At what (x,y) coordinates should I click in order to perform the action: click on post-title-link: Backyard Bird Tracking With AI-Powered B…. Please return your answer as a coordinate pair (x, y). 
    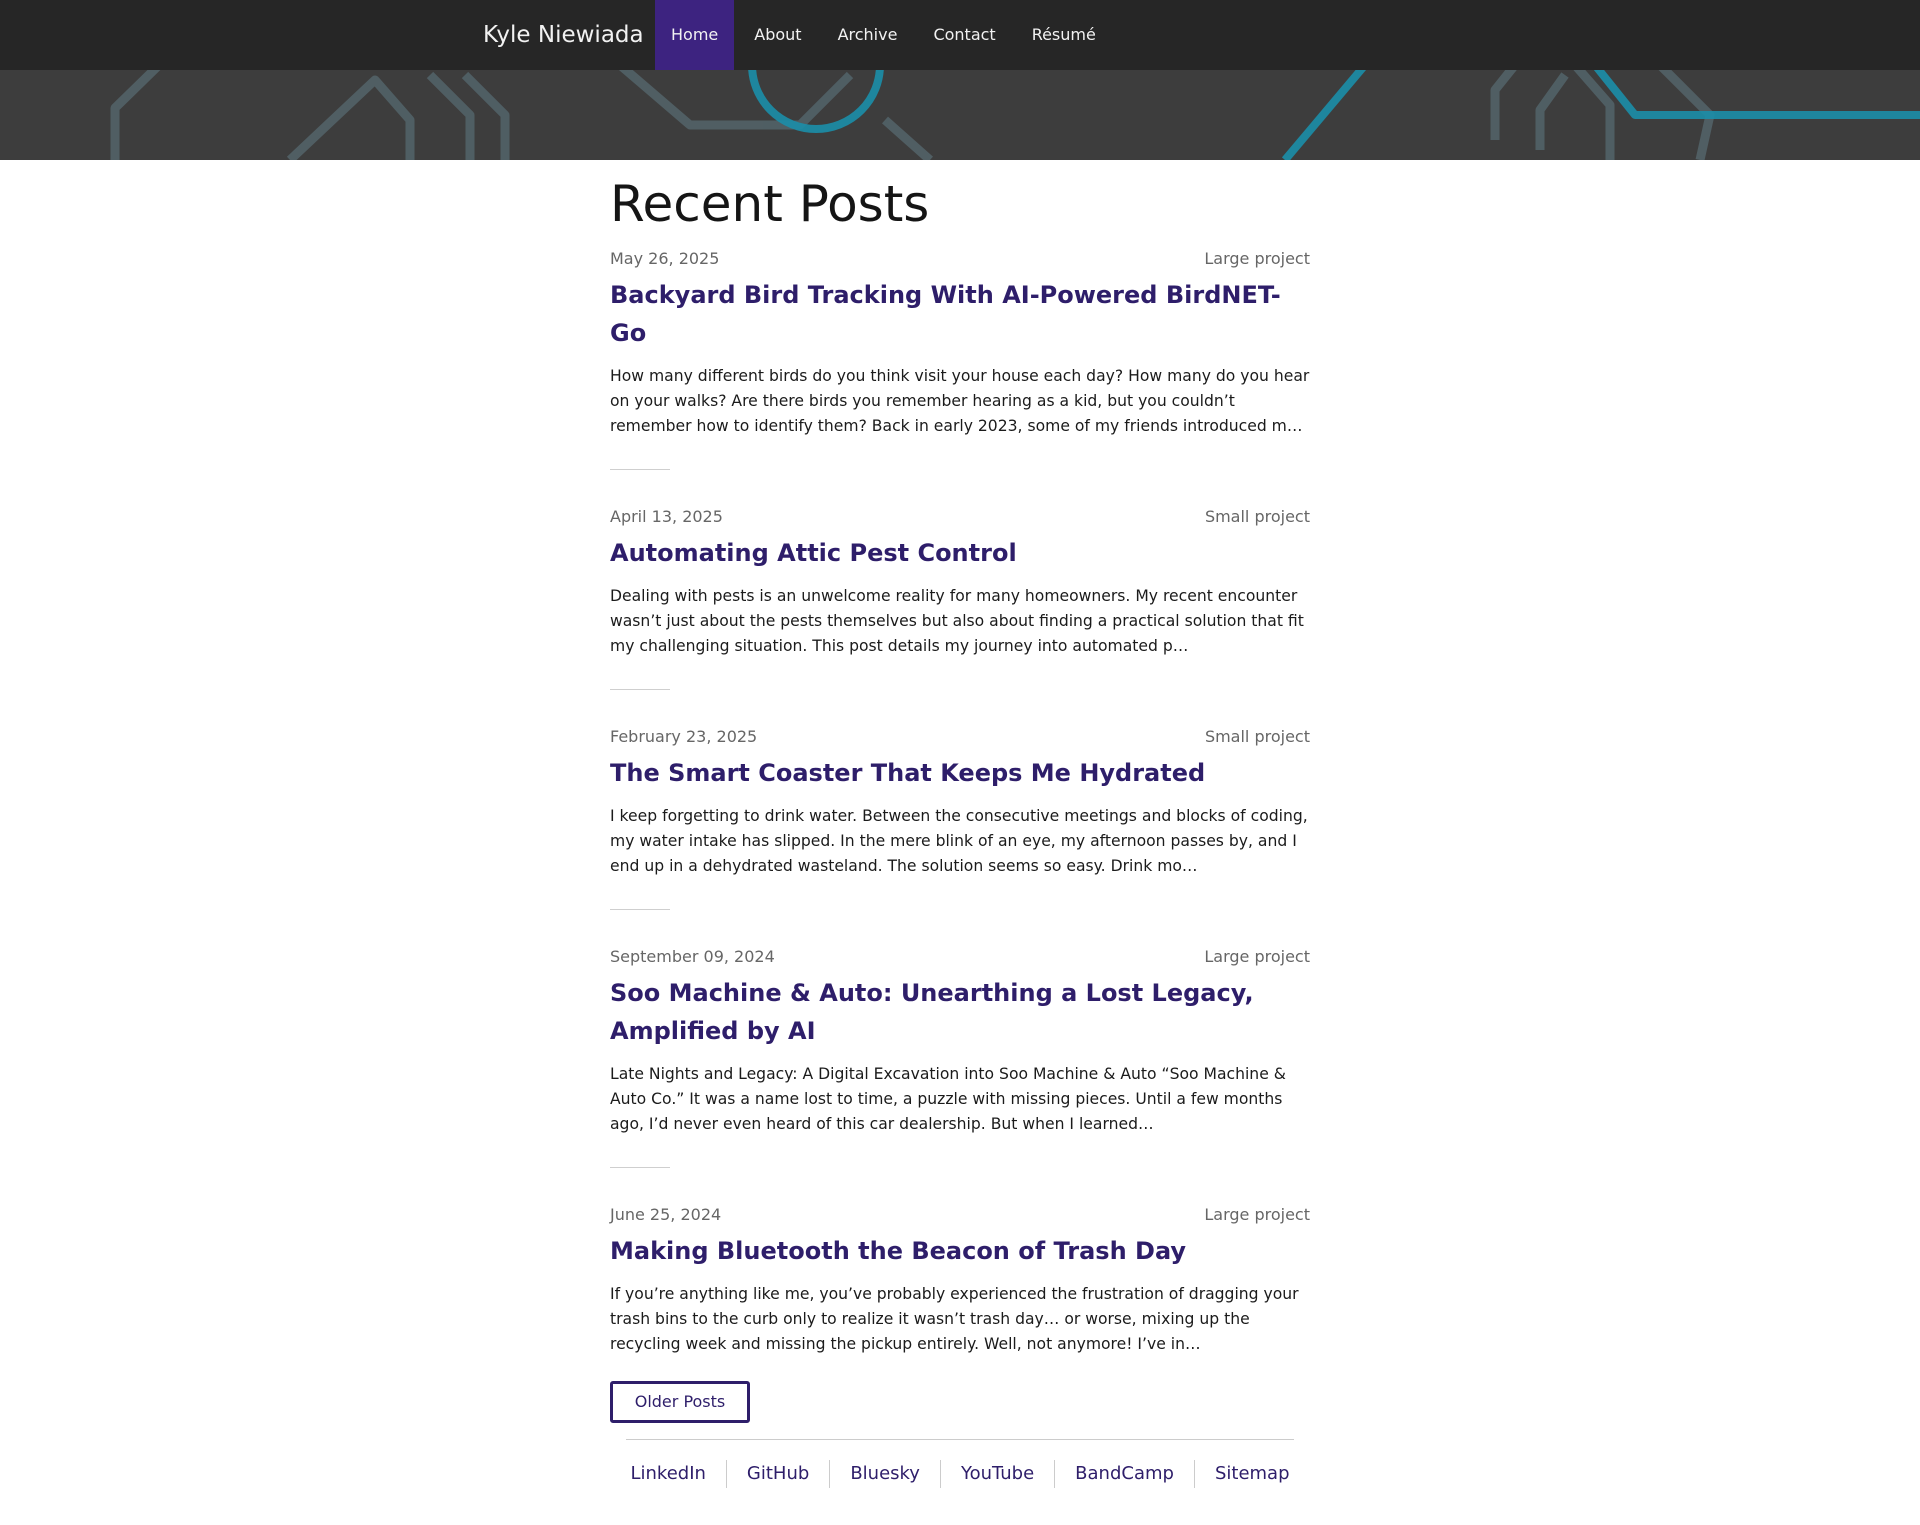
    Looking at the image, I should click on (960, 314).